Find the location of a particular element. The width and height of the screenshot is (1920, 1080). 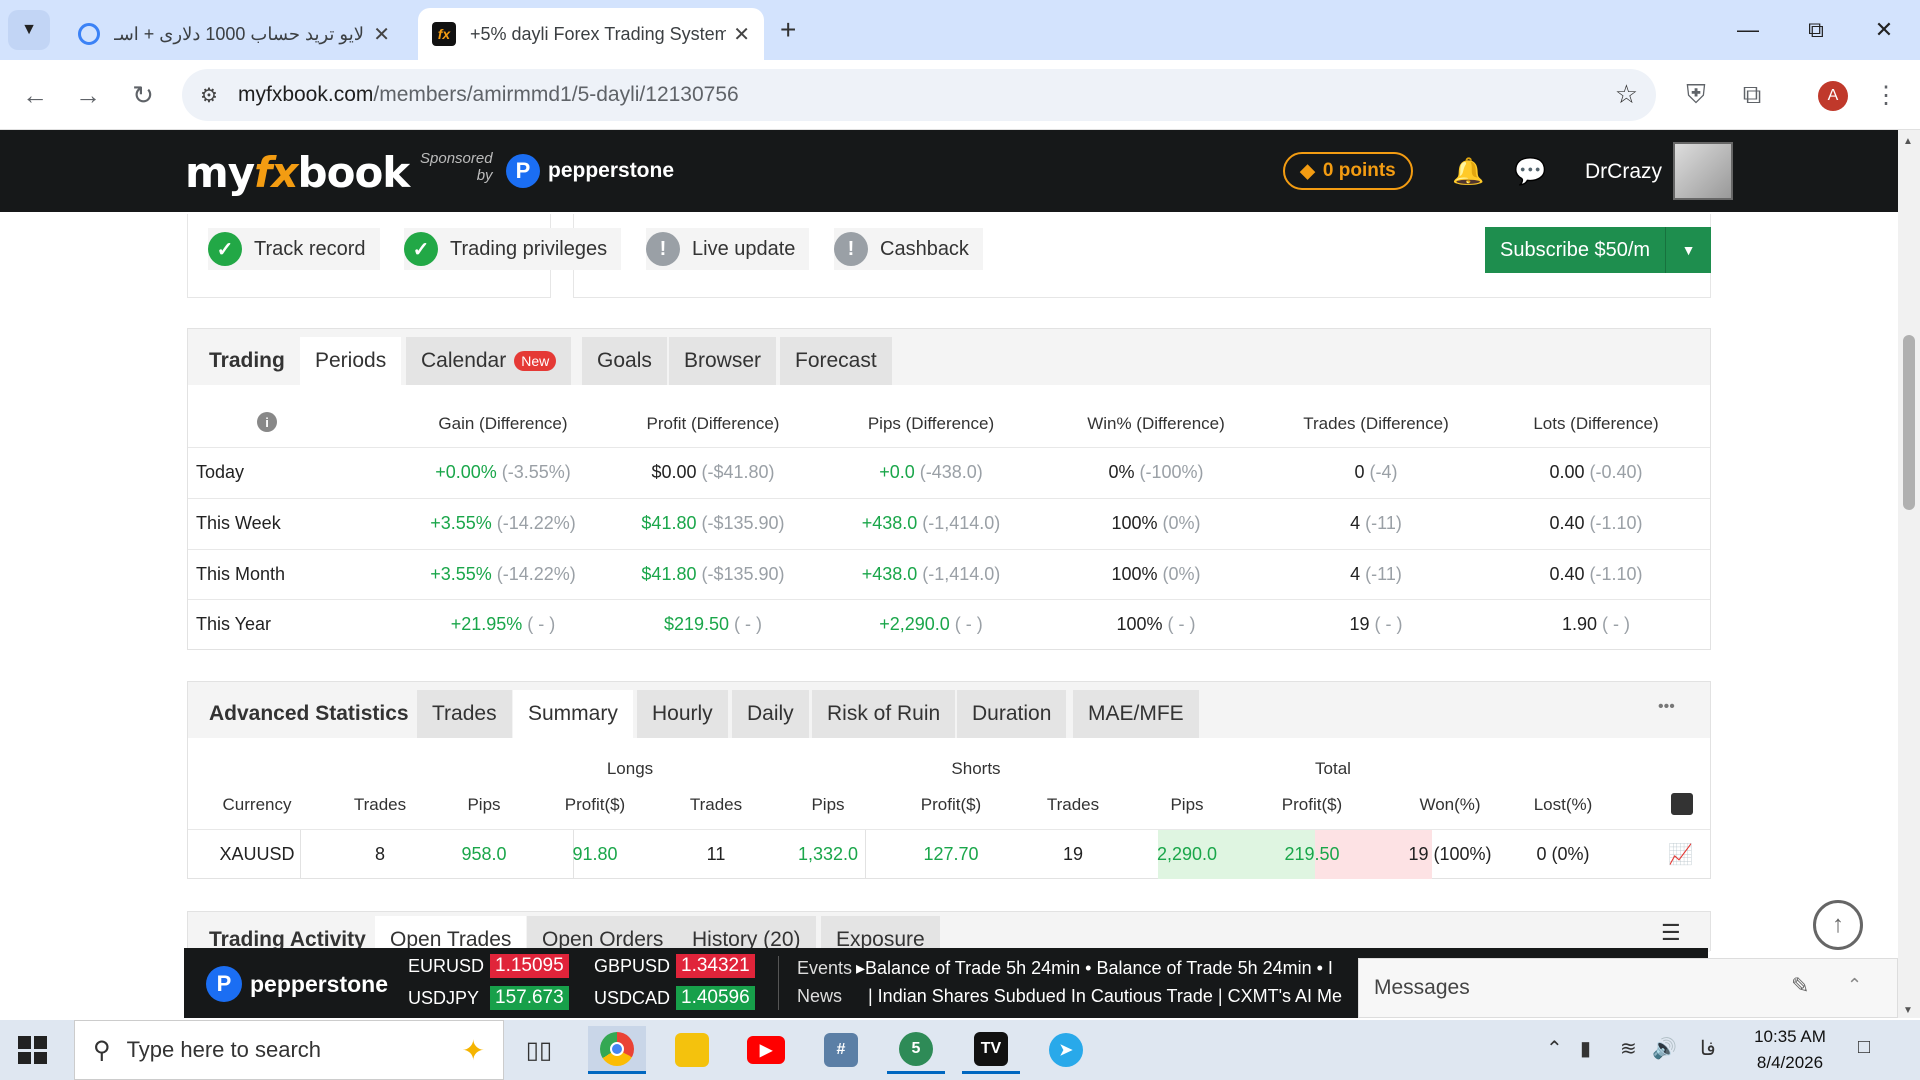

tab-browser: Browser is located at coordinates (723, 361).